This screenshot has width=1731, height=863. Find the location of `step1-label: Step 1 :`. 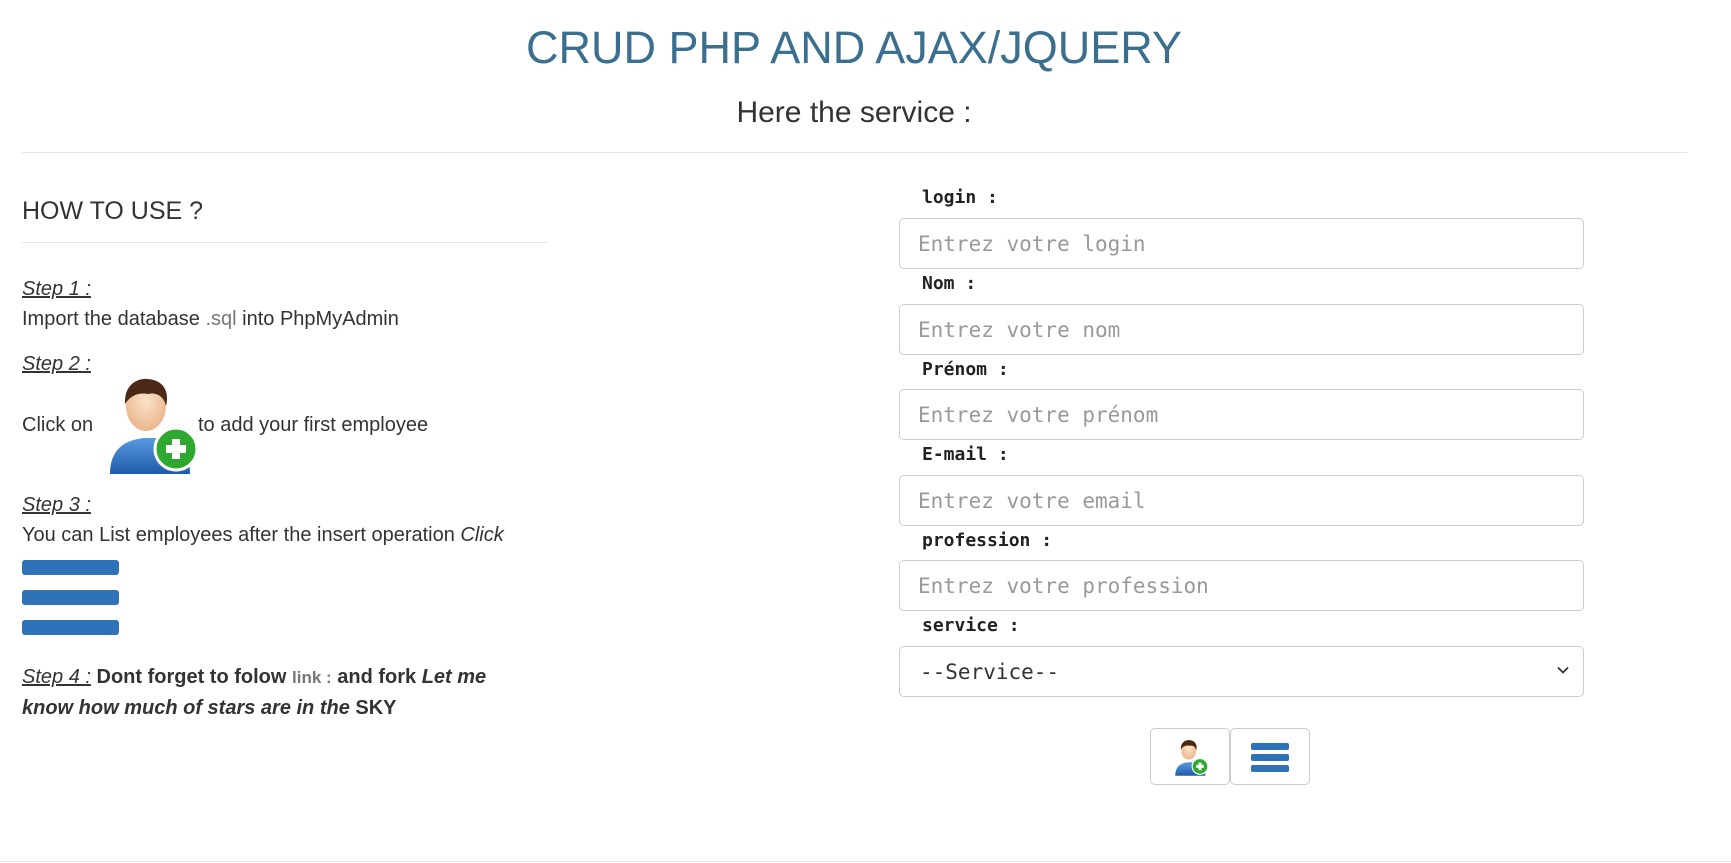

step1-label: Step 1 : is located at coordinates (56, 289).